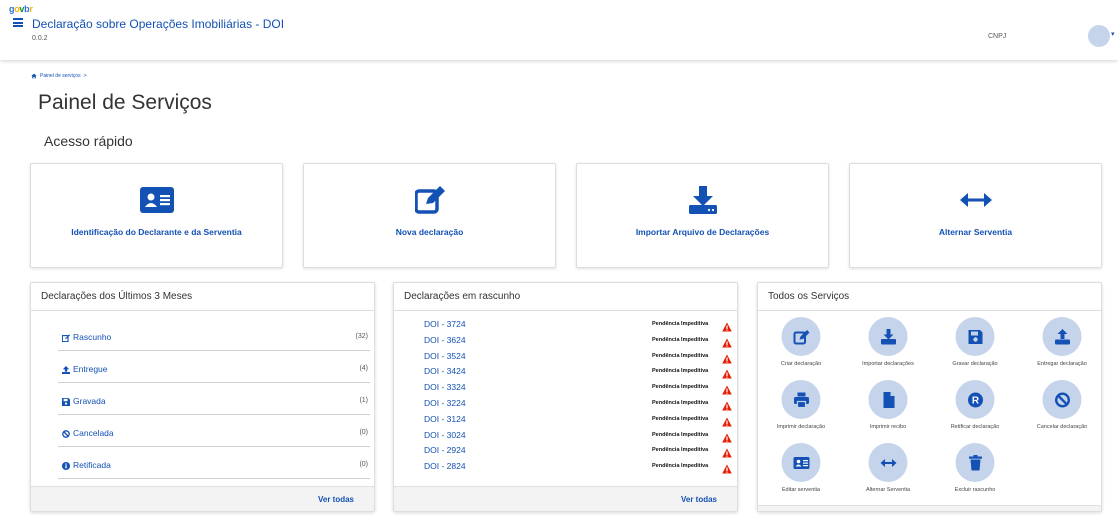 This screenshot has width=1118, height=516. What do you see at coordinates (34, 76) in the screenshot?
I see `home-icon` at bounding box center [34, 76].